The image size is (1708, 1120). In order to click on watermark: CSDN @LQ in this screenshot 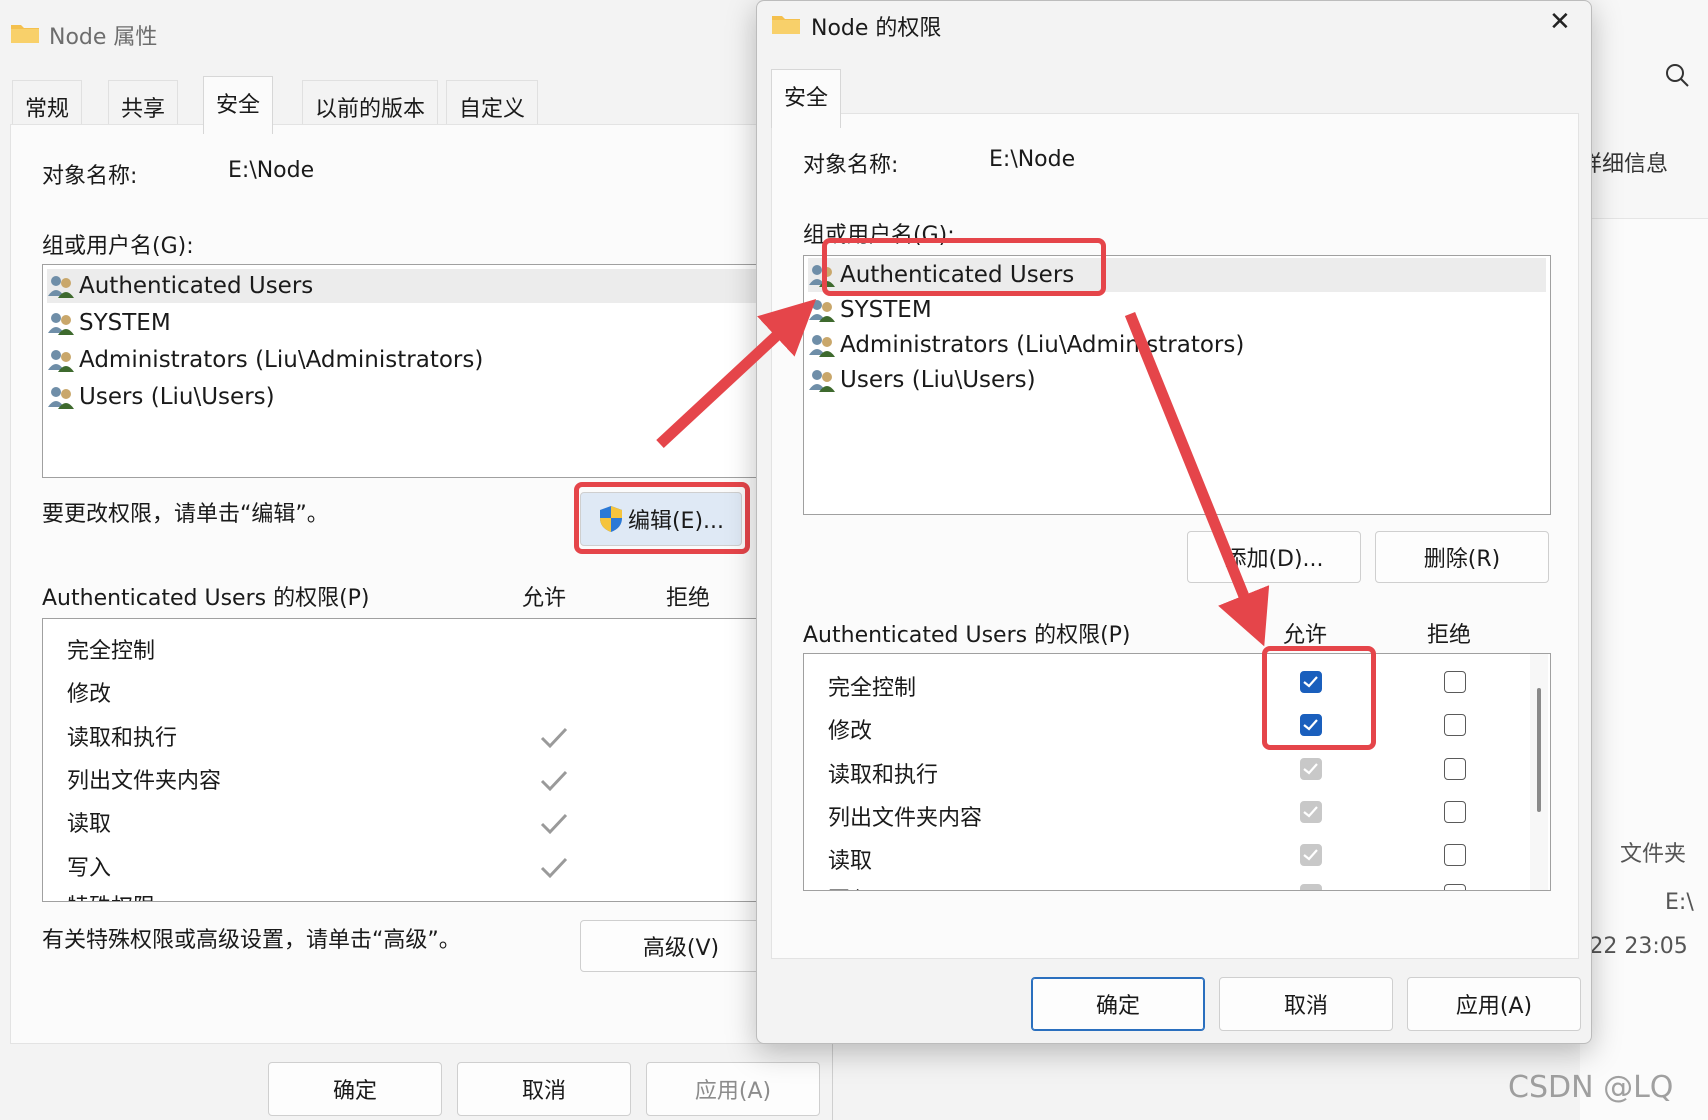, I will do `click(1591, 1087)`.